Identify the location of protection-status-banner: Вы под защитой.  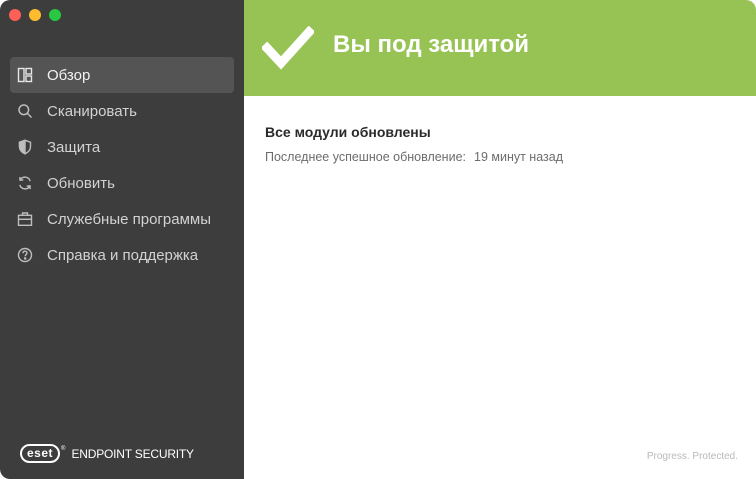
(500, 48).